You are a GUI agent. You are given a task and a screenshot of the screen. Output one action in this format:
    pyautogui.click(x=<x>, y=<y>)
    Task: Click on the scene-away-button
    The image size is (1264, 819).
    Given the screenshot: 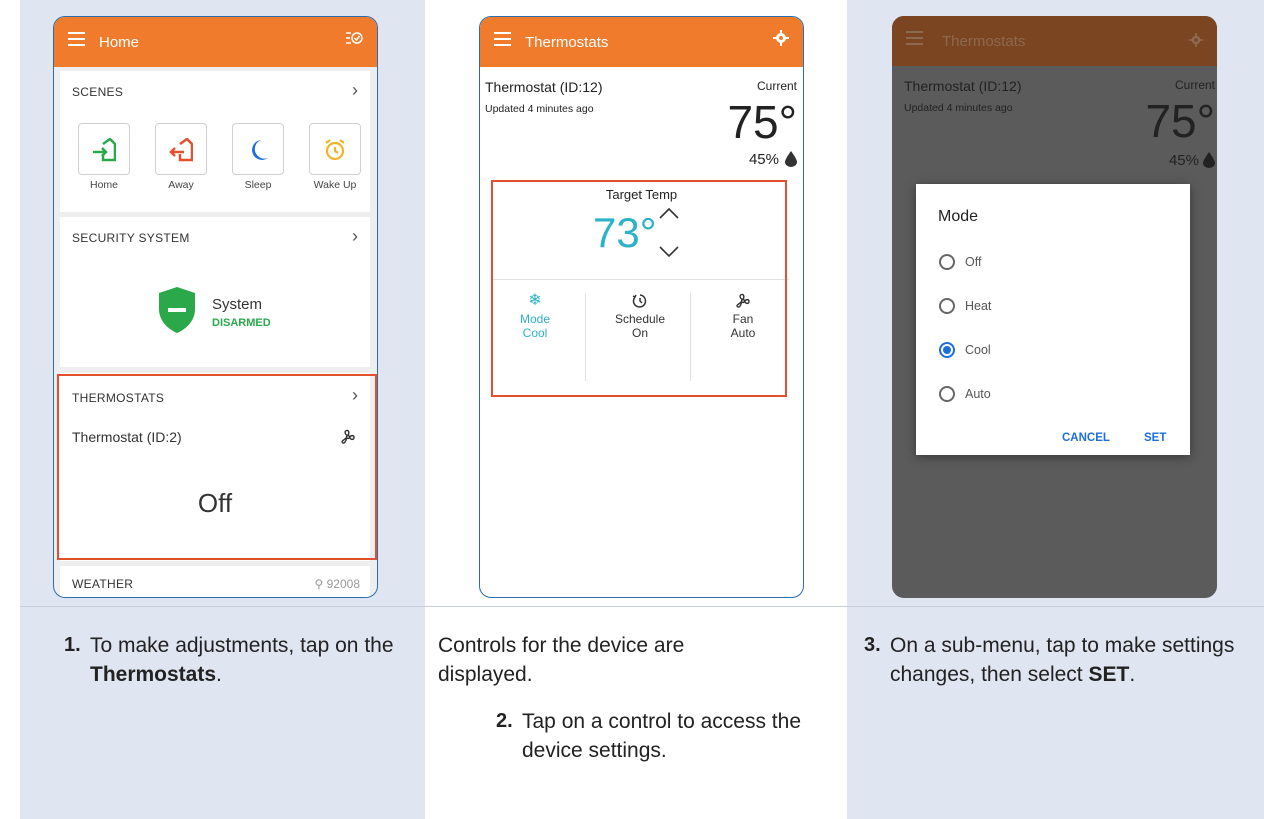 What is the action you would take?
    pyautogui.click(x=181, y=149)
    